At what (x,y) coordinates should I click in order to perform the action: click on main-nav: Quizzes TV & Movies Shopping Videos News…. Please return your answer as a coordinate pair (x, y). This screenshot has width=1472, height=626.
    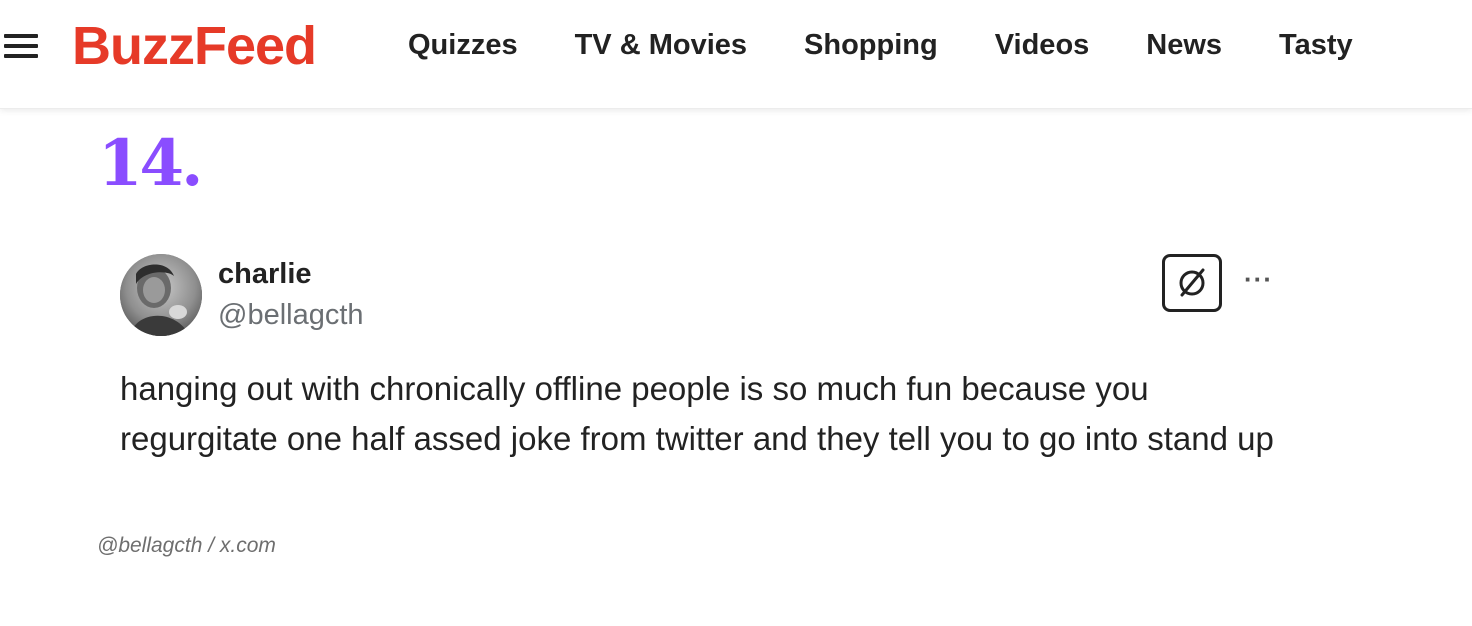
    Looking at the image, I should click on (909, 45).